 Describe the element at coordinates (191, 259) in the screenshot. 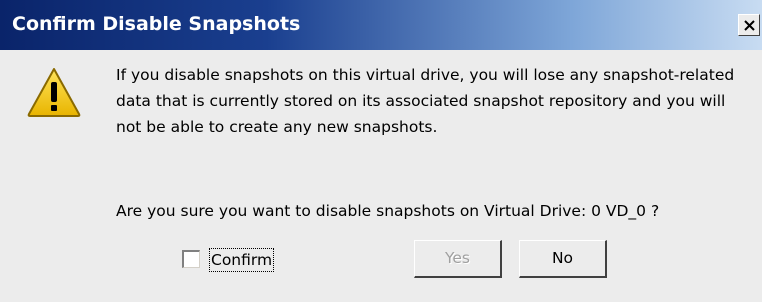

I see `confirm-checkbox` at that location.